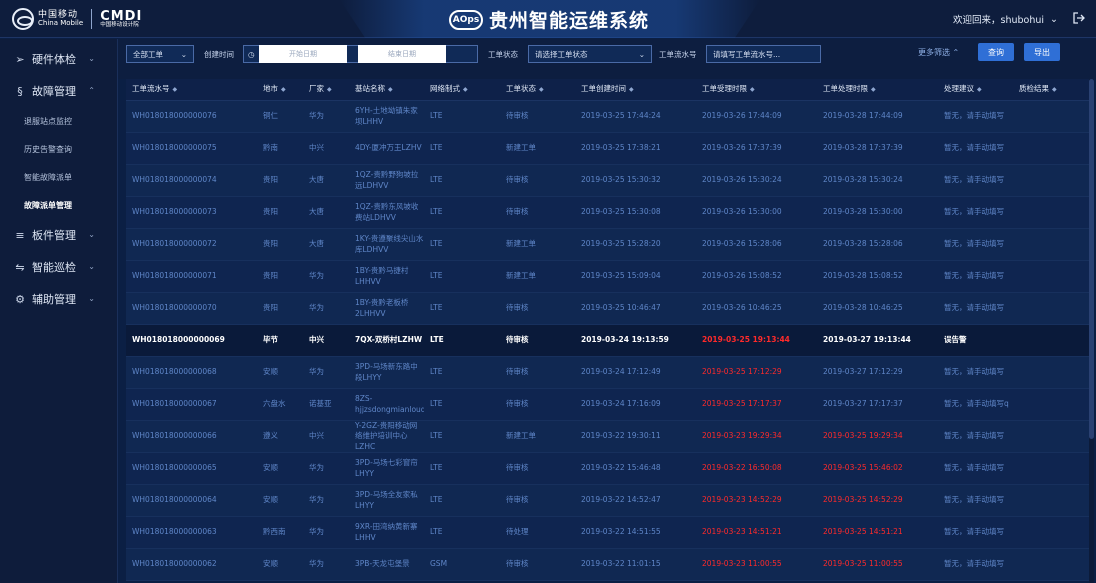 Image resolution: width=1096 pixels, height=583 pixels. What do you see at coordinates (160, 54) in the screenshot?
I see `order-type-select: 全部工单 ⌄` at bounding box center [160, 54].